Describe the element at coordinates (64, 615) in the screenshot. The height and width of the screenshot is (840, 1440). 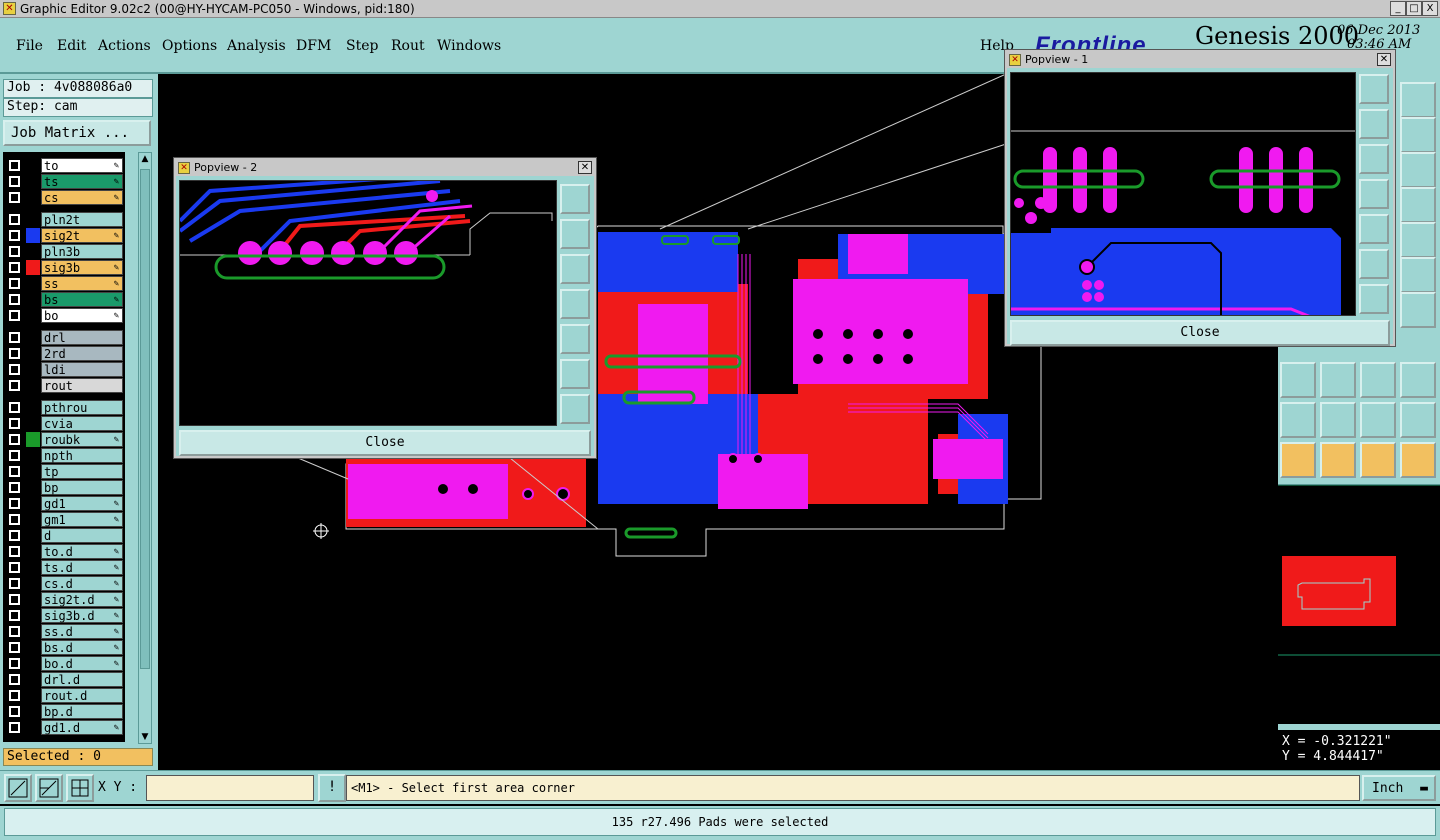
I see `layer-row: sig3b.d ✎` at that location.